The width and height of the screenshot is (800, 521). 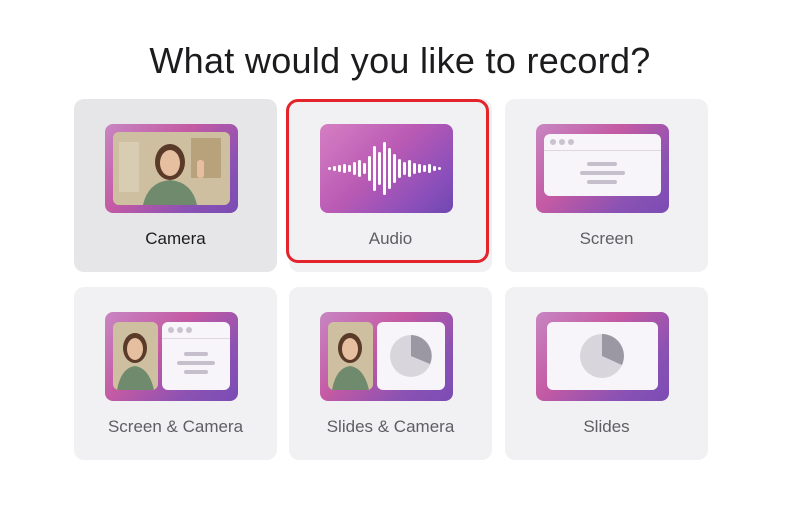 What do you see at coordinates (175, 238) in the screenshot?
I see `option-label: Camera` at bounding box center [175, 238].